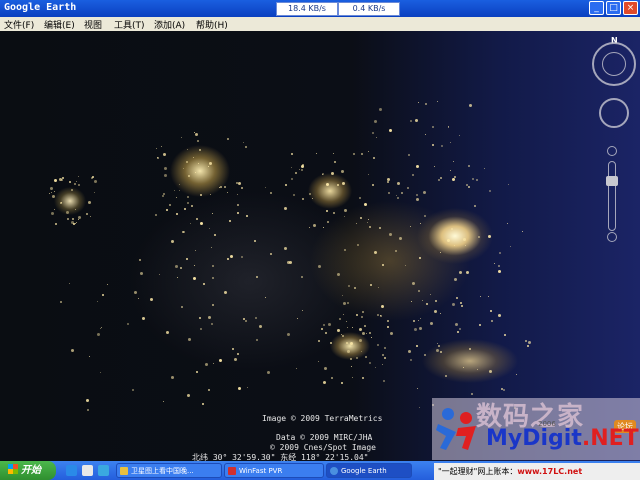 The height and width of the screenshot is (480, 640). Describe the element at coordinates (613, 8) in the screenshot. I see `maximize-button: □` at that location.